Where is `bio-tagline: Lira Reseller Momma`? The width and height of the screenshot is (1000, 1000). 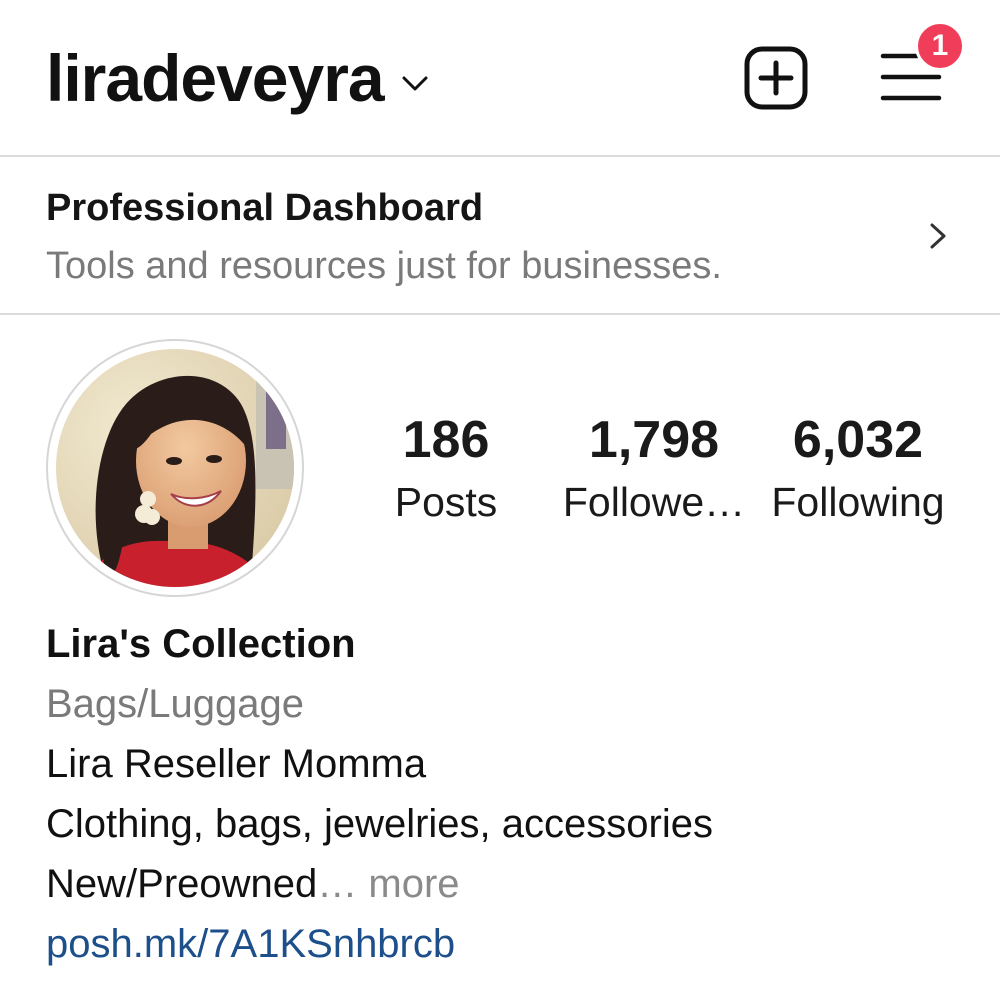 bio-tagline: Lira Reseller Momma is located at coordinates (236, 764).